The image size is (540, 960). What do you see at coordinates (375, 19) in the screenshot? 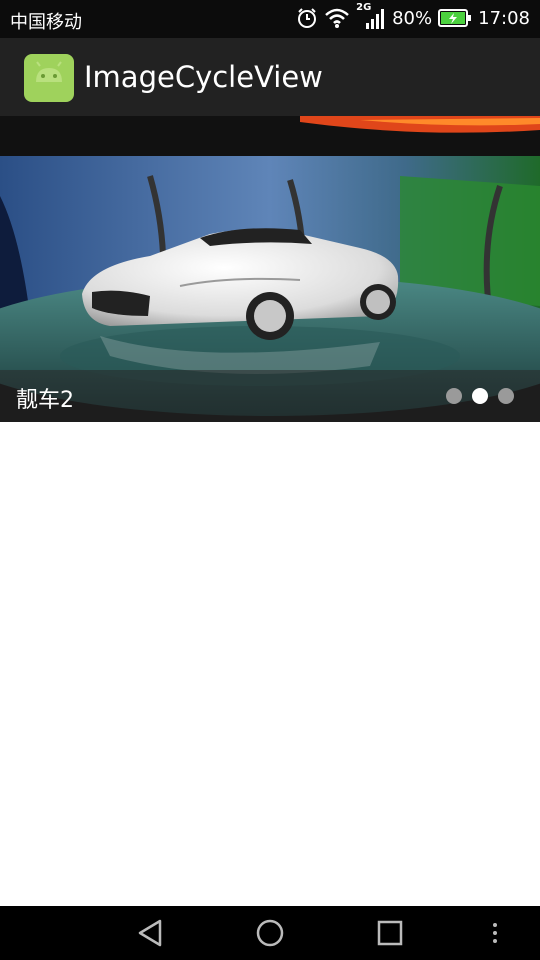
I see `signal-icon` at bounding box center [375, 19].